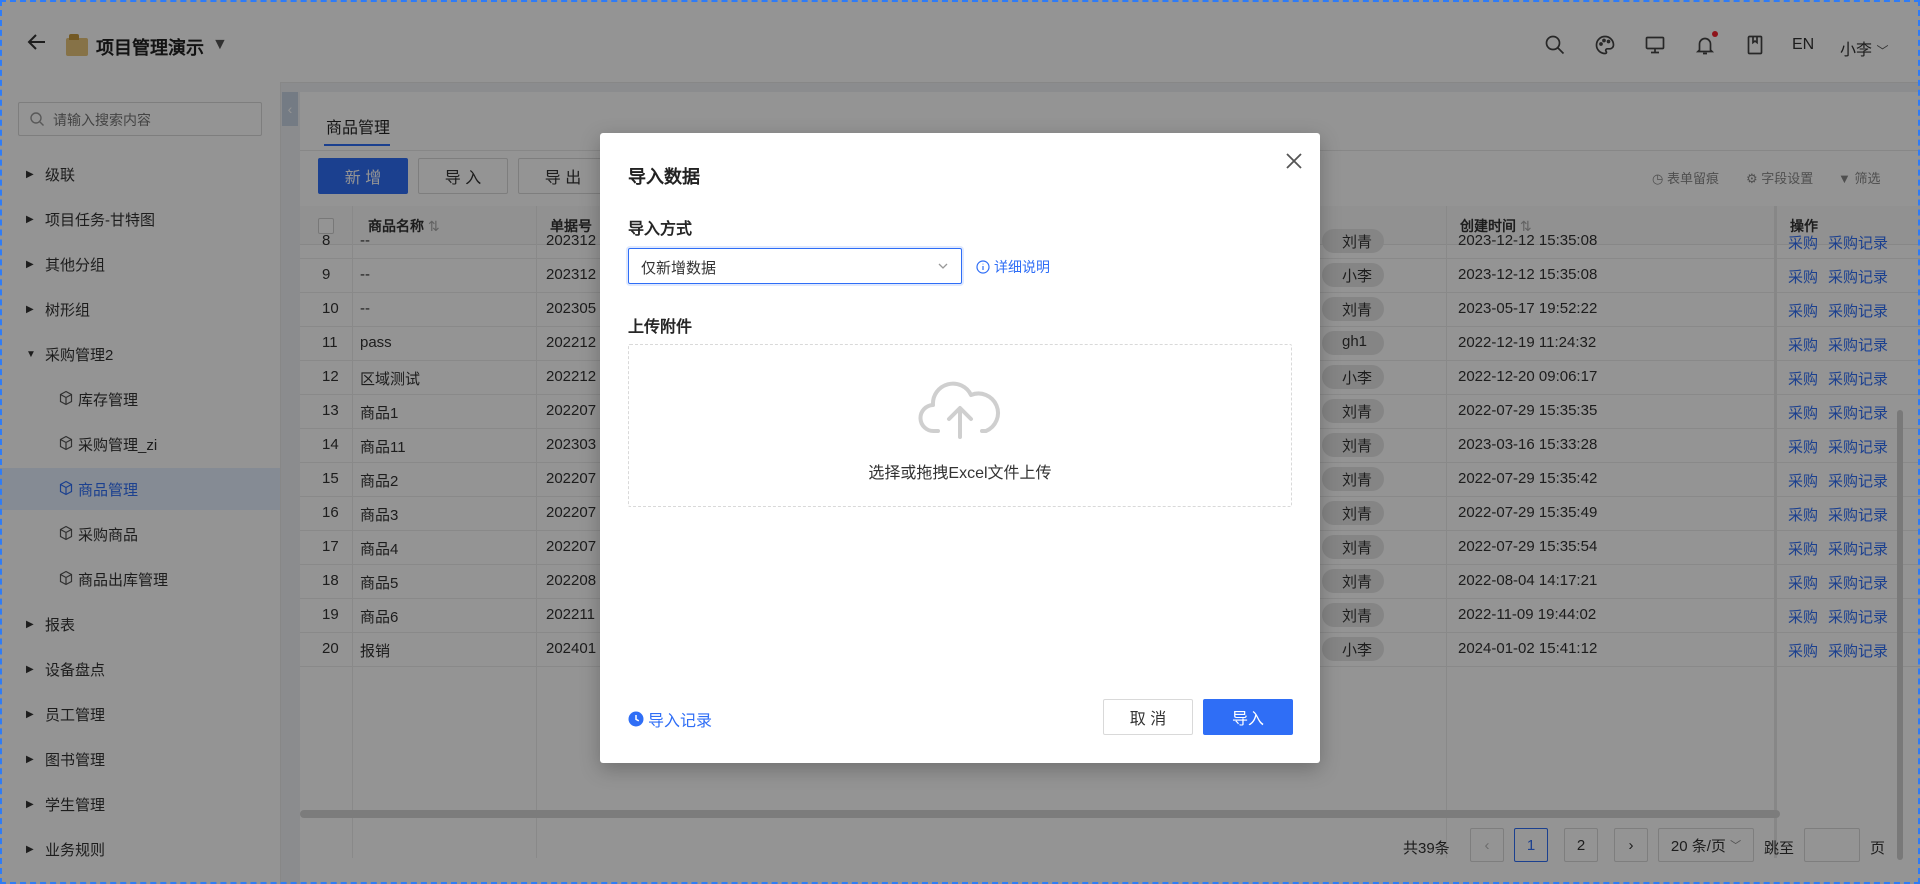 This screenshot has height=884, width=1920. I want to click on upload-dropzone: 选择或拖拽Excel文件上传, so click(960, 425).